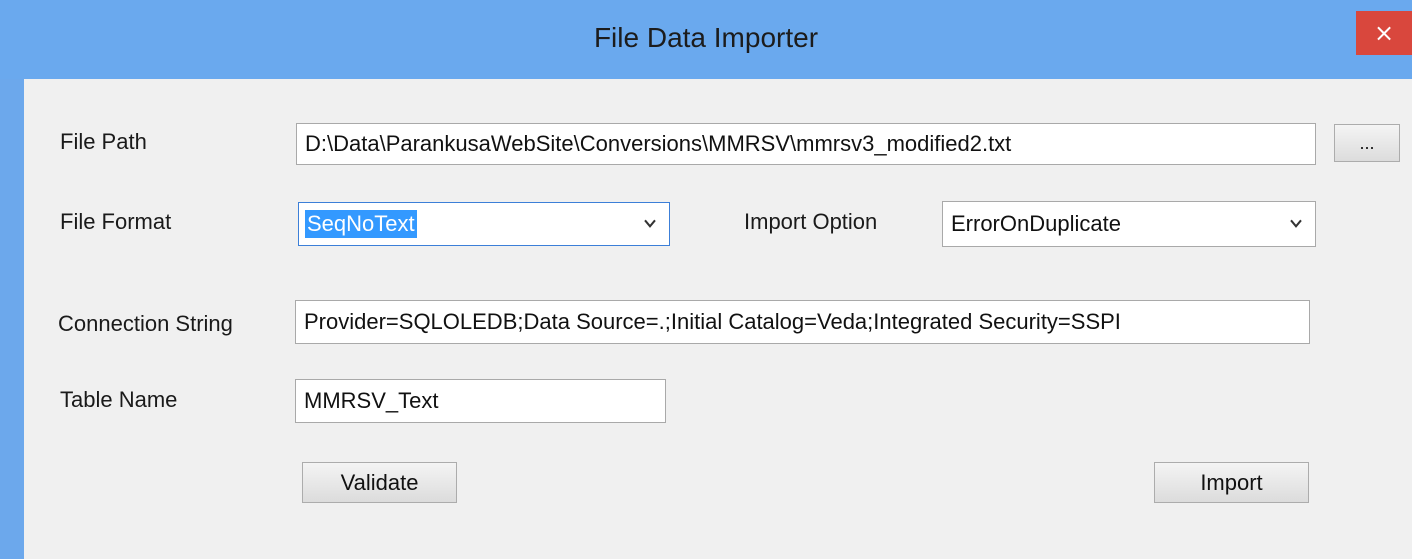 This screenshot has height=559, width=1412. I want to click on close-button: ×, so click(1384, 33).